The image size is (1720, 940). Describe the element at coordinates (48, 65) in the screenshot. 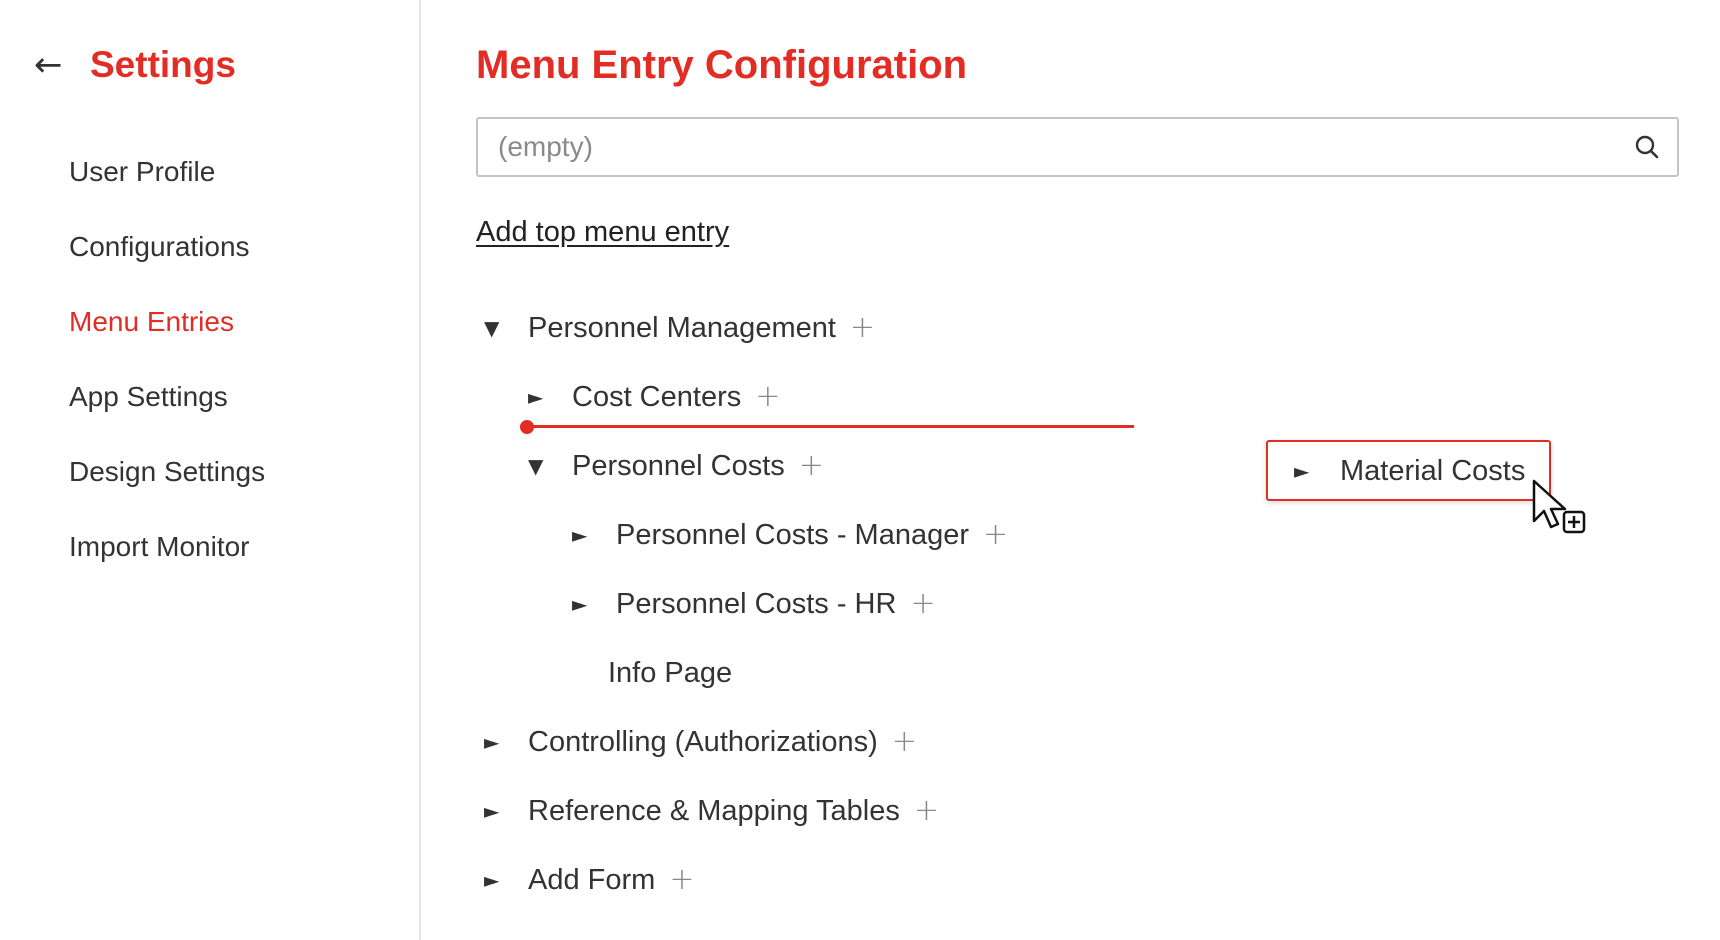

I see `back-arrow-icon: ←` at that location.